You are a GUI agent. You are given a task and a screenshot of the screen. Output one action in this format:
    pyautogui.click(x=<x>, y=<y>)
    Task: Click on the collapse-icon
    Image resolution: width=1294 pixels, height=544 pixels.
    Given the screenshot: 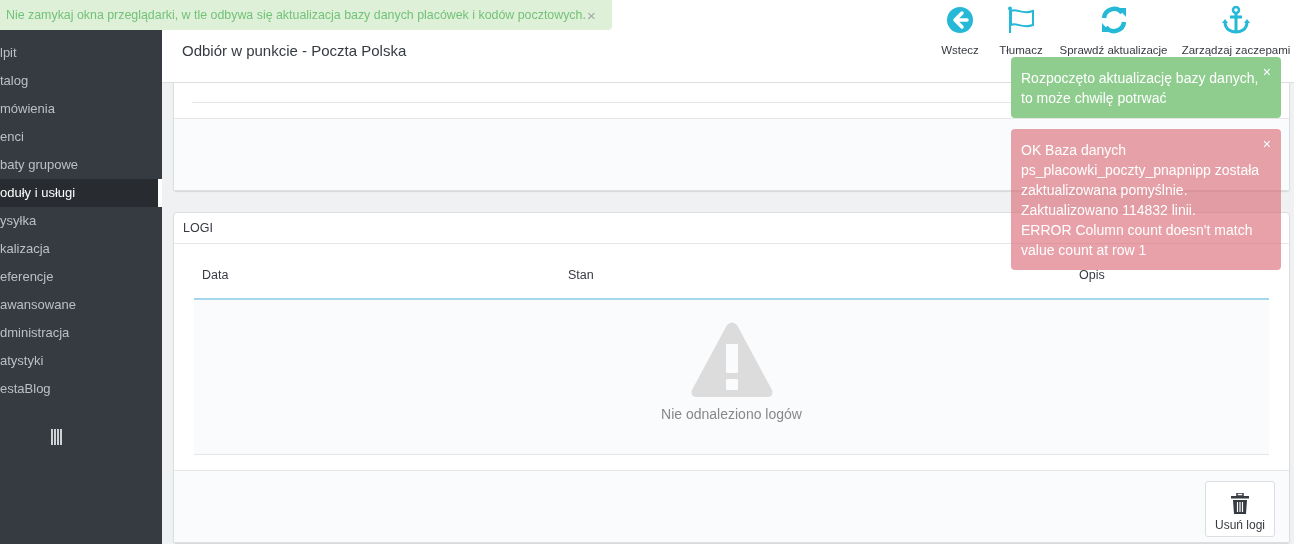 What is the action you would take?
    pyautogui.click(x=56, y=437)
    